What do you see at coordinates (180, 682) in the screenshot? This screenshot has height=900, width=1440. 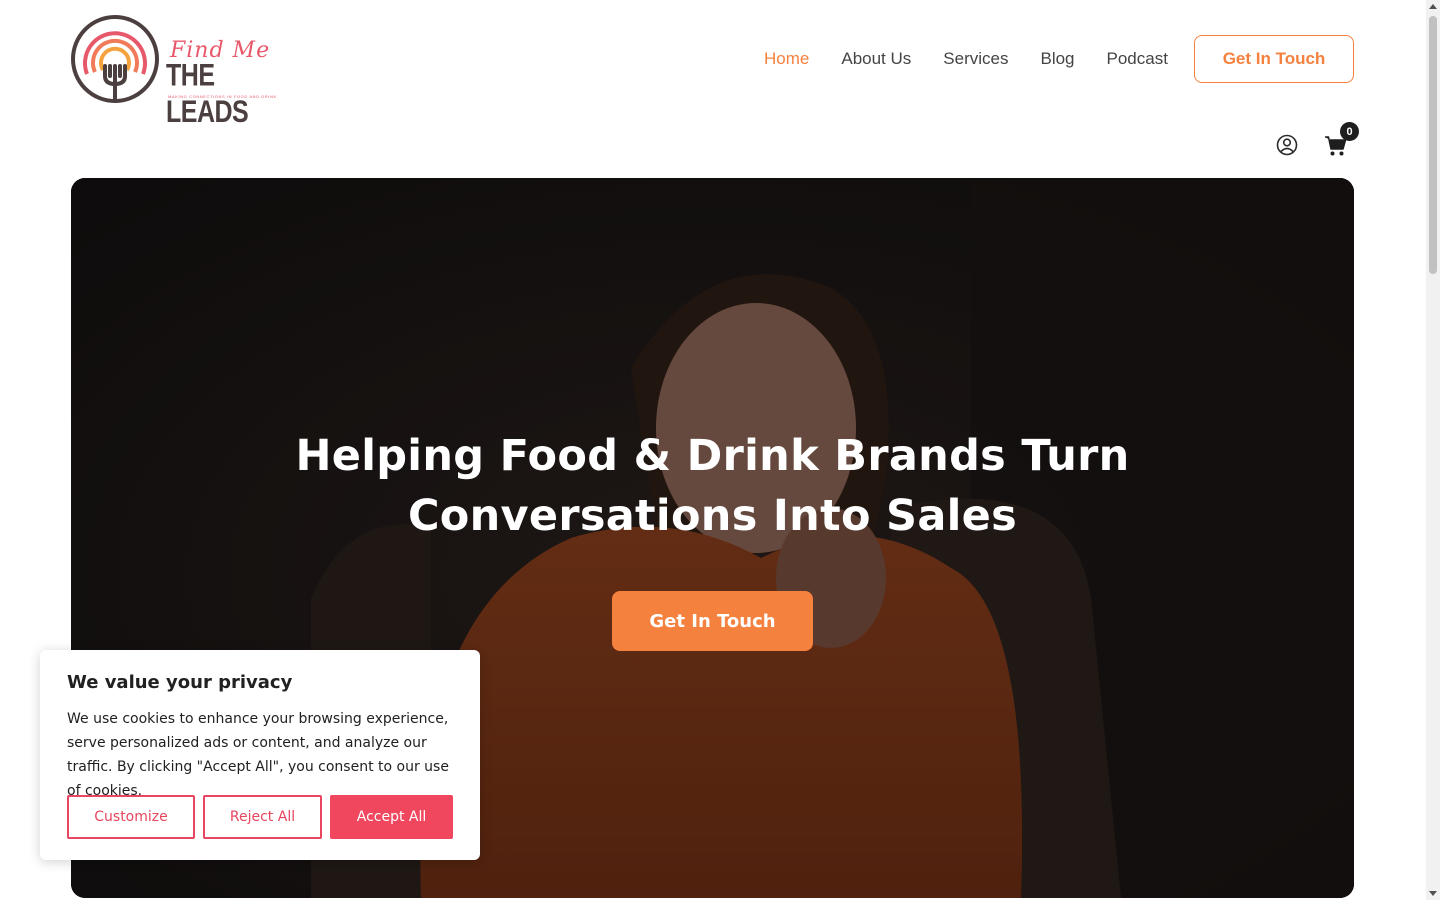 I see `cookie-title: We value your privacy` at bounding box center [180, 682].